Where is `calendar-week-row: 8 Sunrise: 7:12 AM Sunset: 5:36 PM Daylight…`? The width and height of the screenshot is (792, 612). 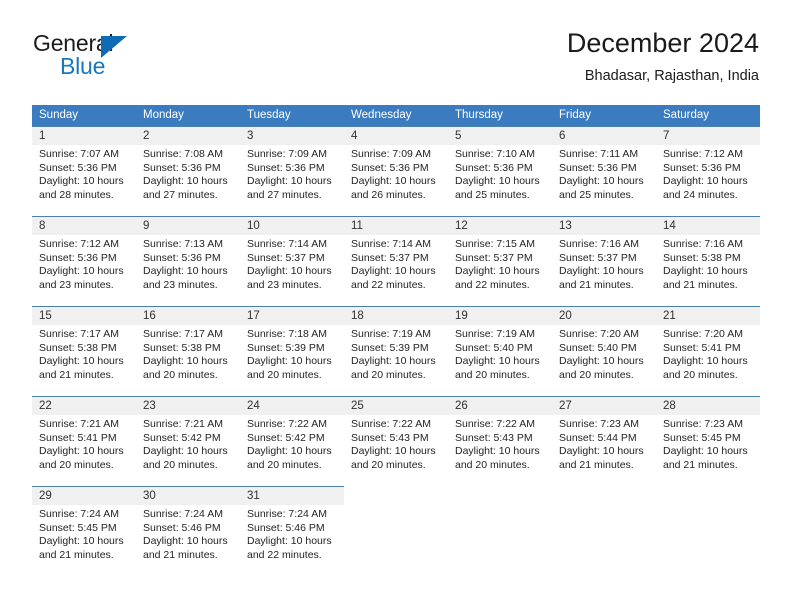 calendar-week-row: 8 Sunrise: 7:12 AM Sunset: 5:36 PM Daylight… is located at coordinates (396, 260).